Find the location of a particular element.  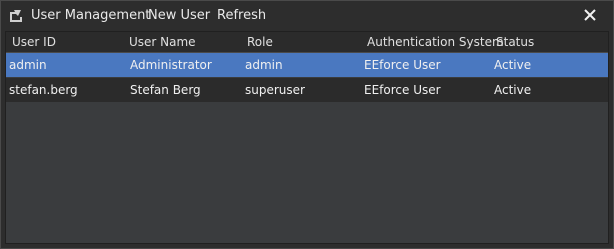

cell-user-id: admin is located at coordinates (28, 65).